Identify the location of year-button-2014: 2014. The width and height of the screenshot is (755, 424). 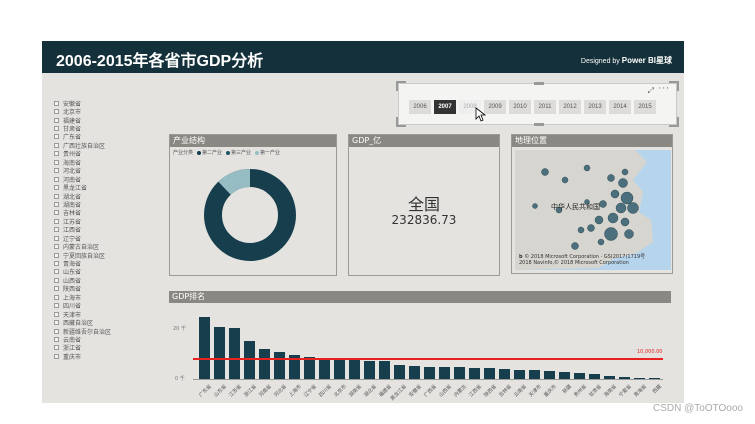
(620, 107).